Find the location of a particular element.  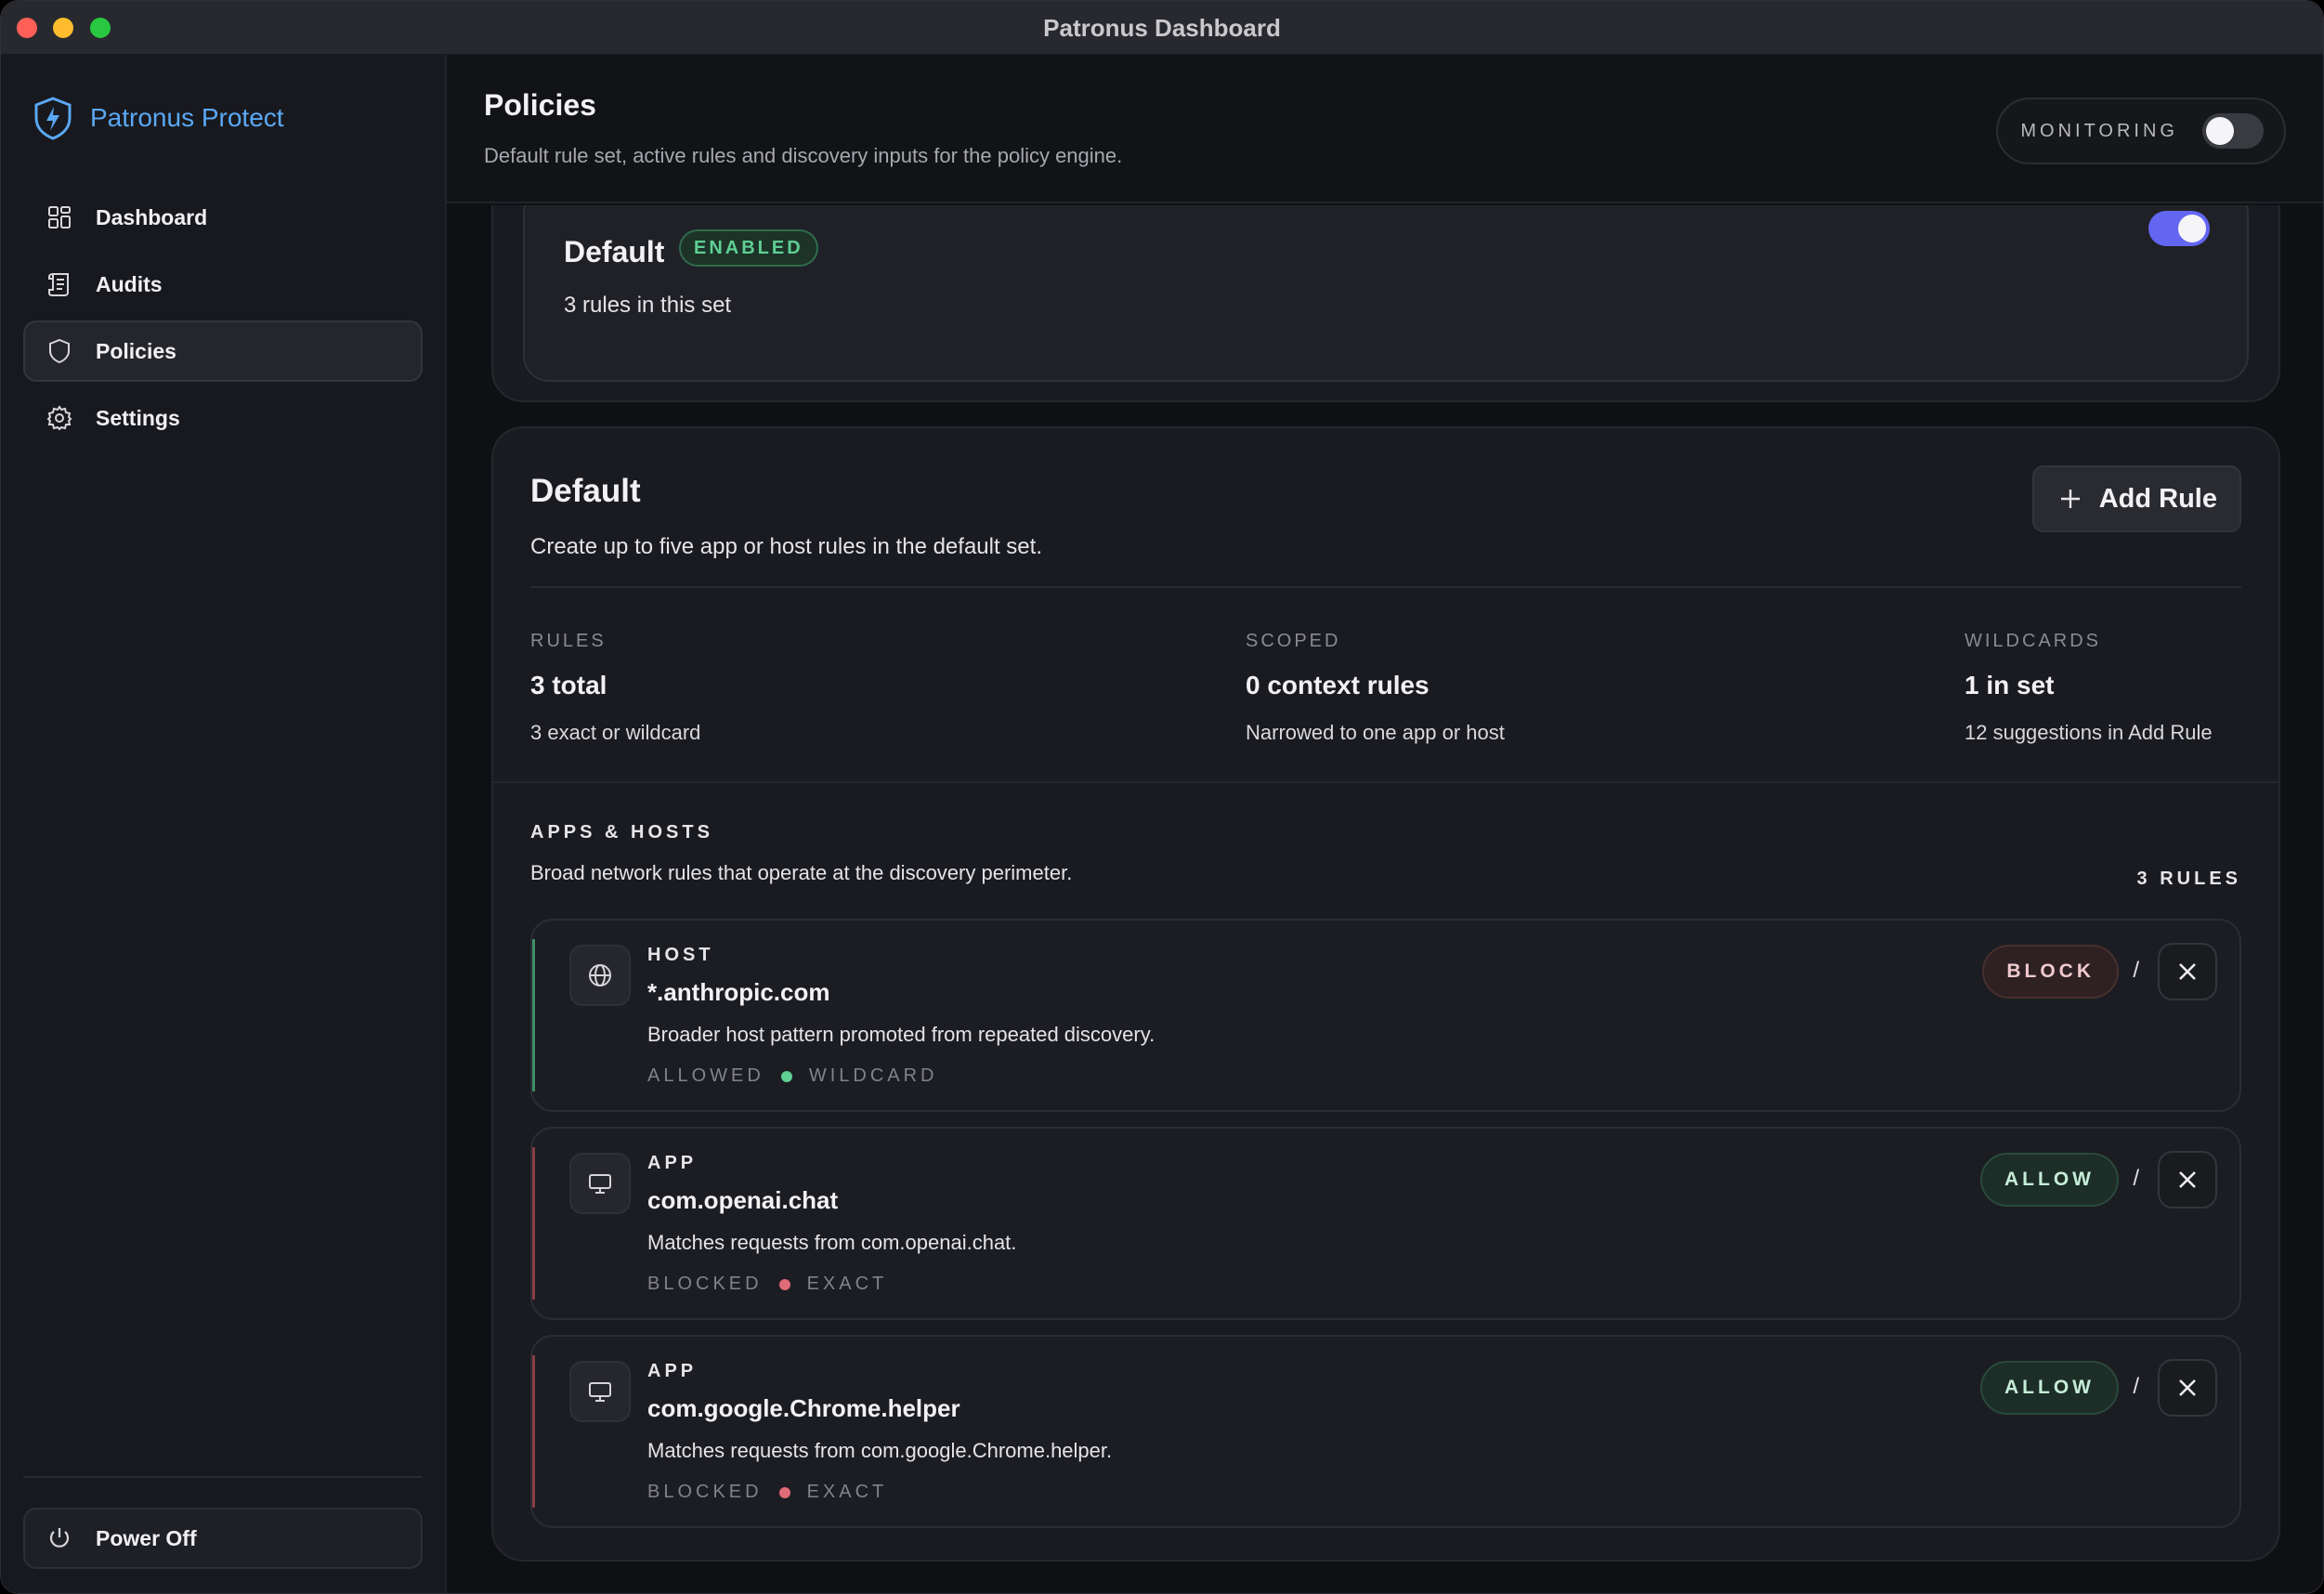

scroll-icon is located at coordinates (58, 284).